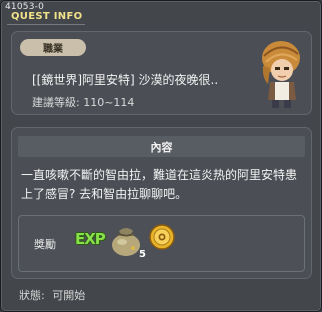  I want to click on coin-item-icon, so click(162, 237).